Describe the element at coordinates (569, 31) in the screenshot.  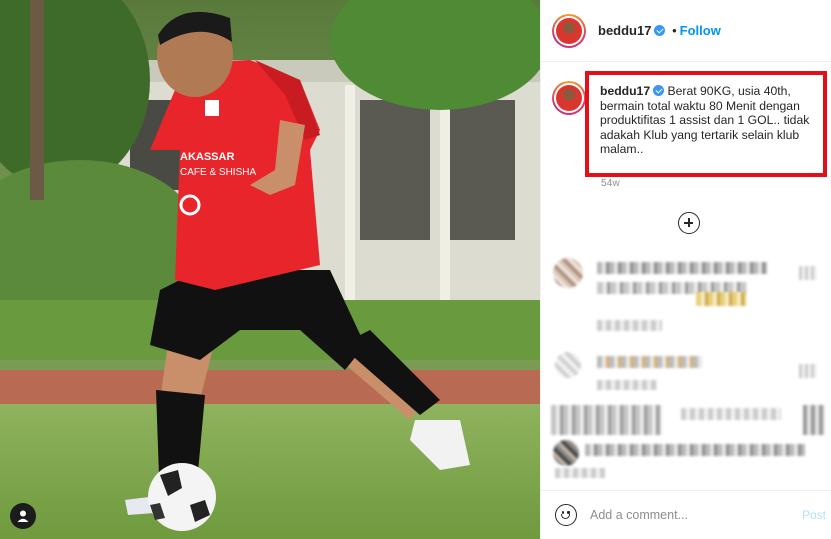
I see `avatar` at that location.